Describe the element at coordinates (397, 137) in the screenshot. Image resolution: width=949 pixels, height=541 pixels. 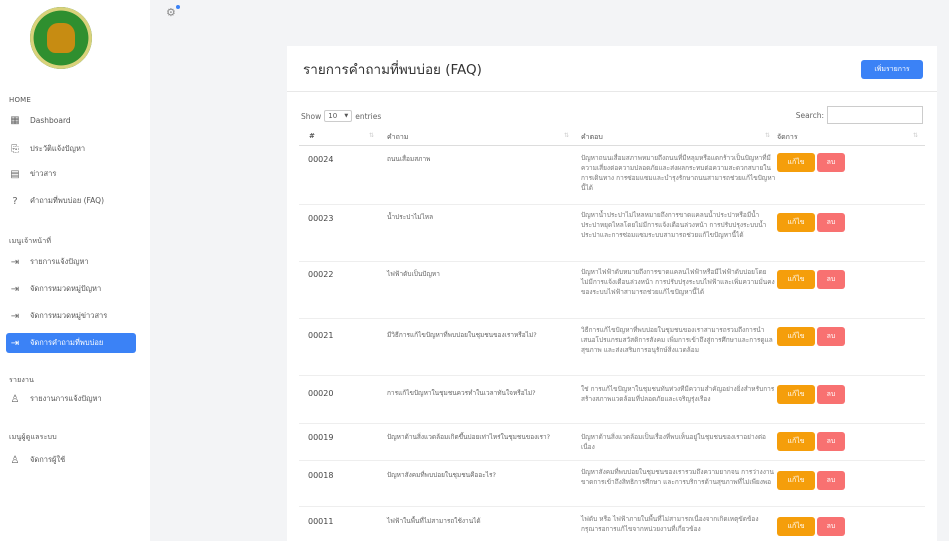
I see `column-header-question: คำถาม` at that location.